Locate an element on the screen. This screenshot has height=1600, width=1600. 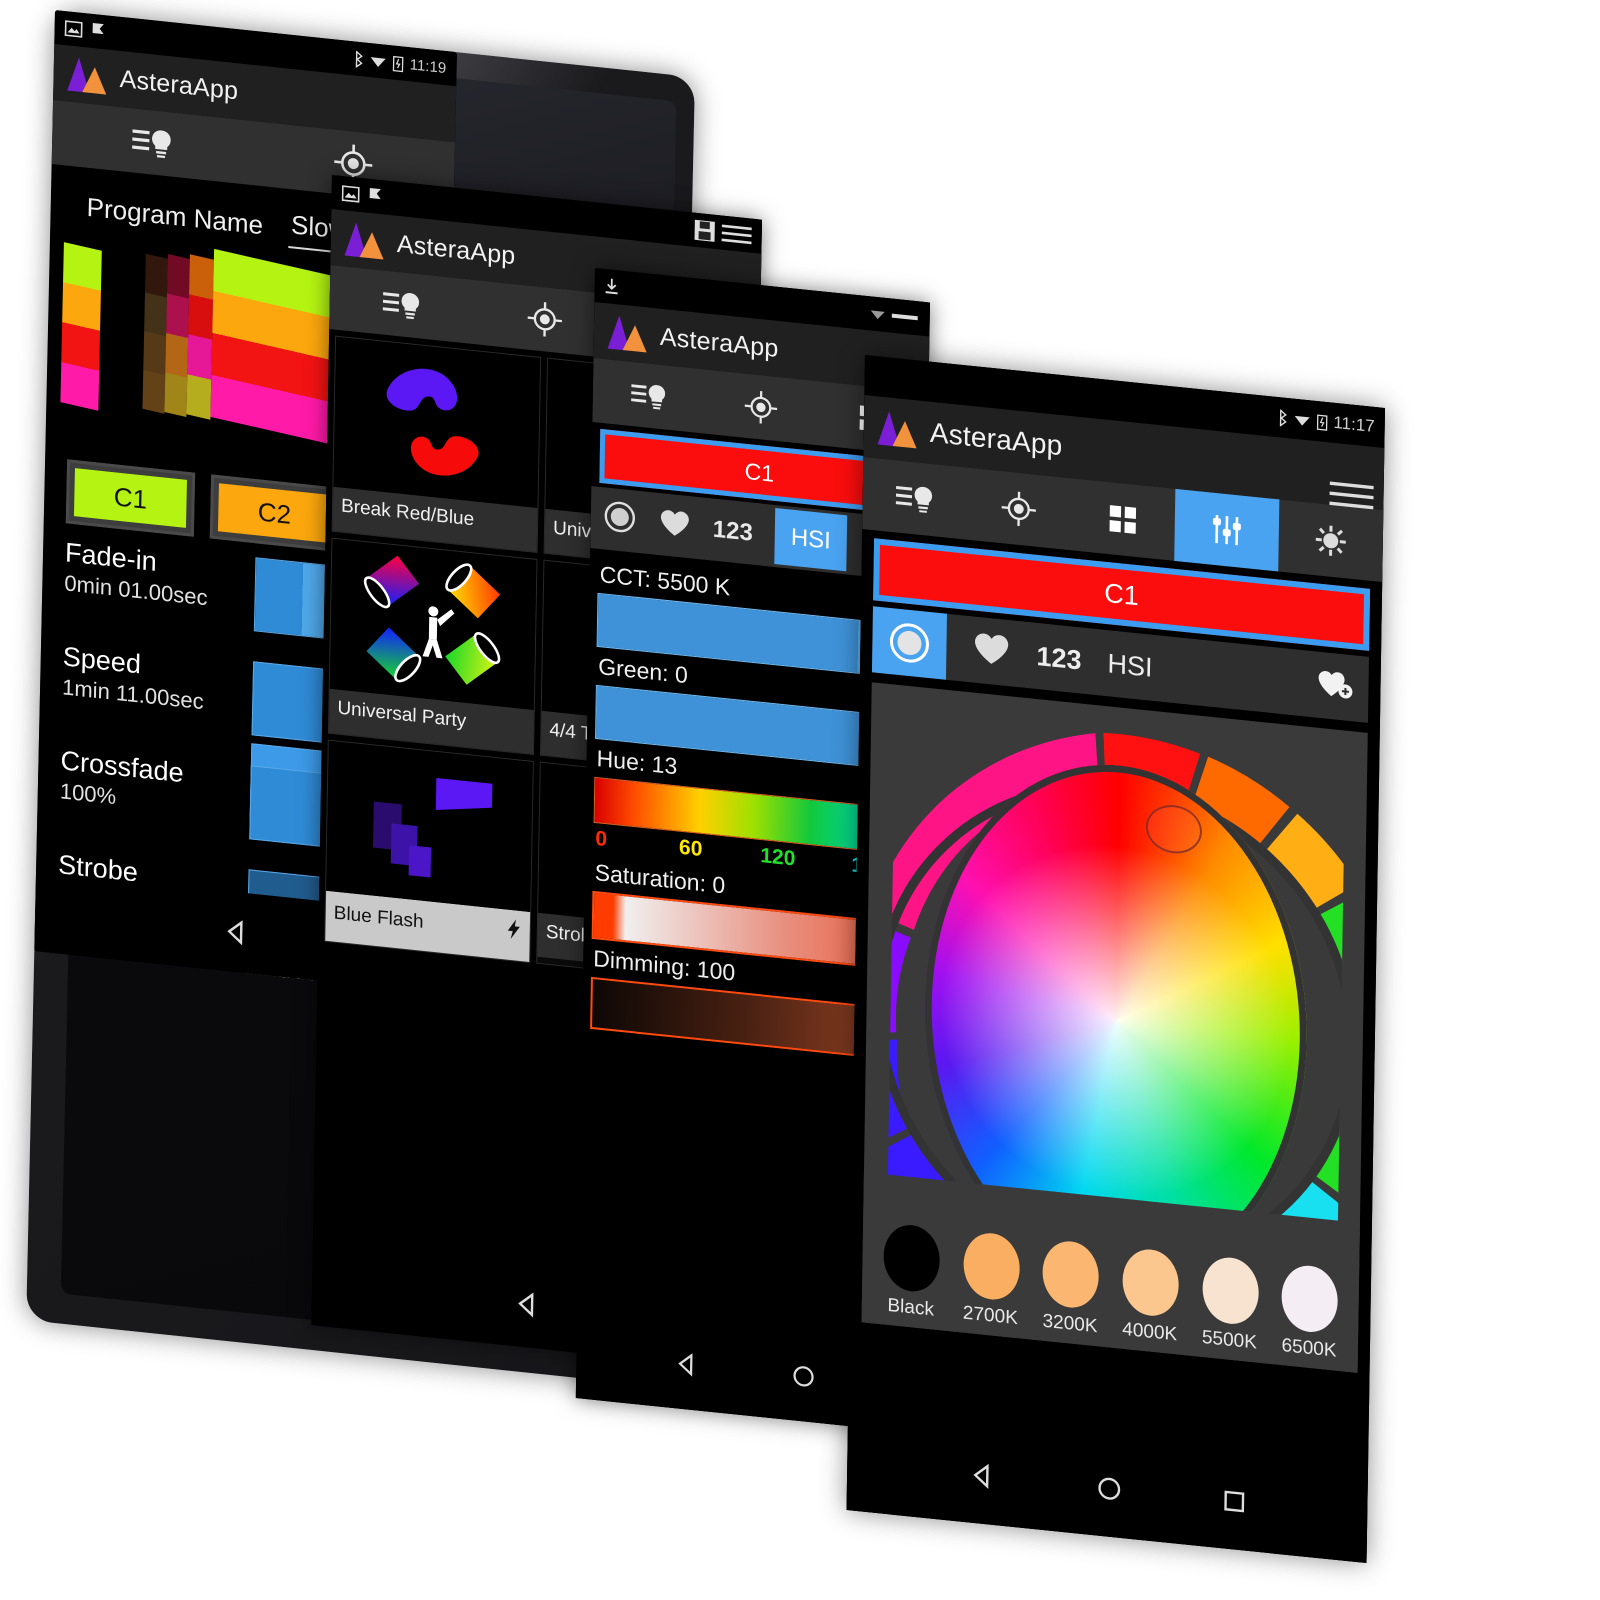
tablet-status-right: 11:19 is located at coordinates (400, 63).